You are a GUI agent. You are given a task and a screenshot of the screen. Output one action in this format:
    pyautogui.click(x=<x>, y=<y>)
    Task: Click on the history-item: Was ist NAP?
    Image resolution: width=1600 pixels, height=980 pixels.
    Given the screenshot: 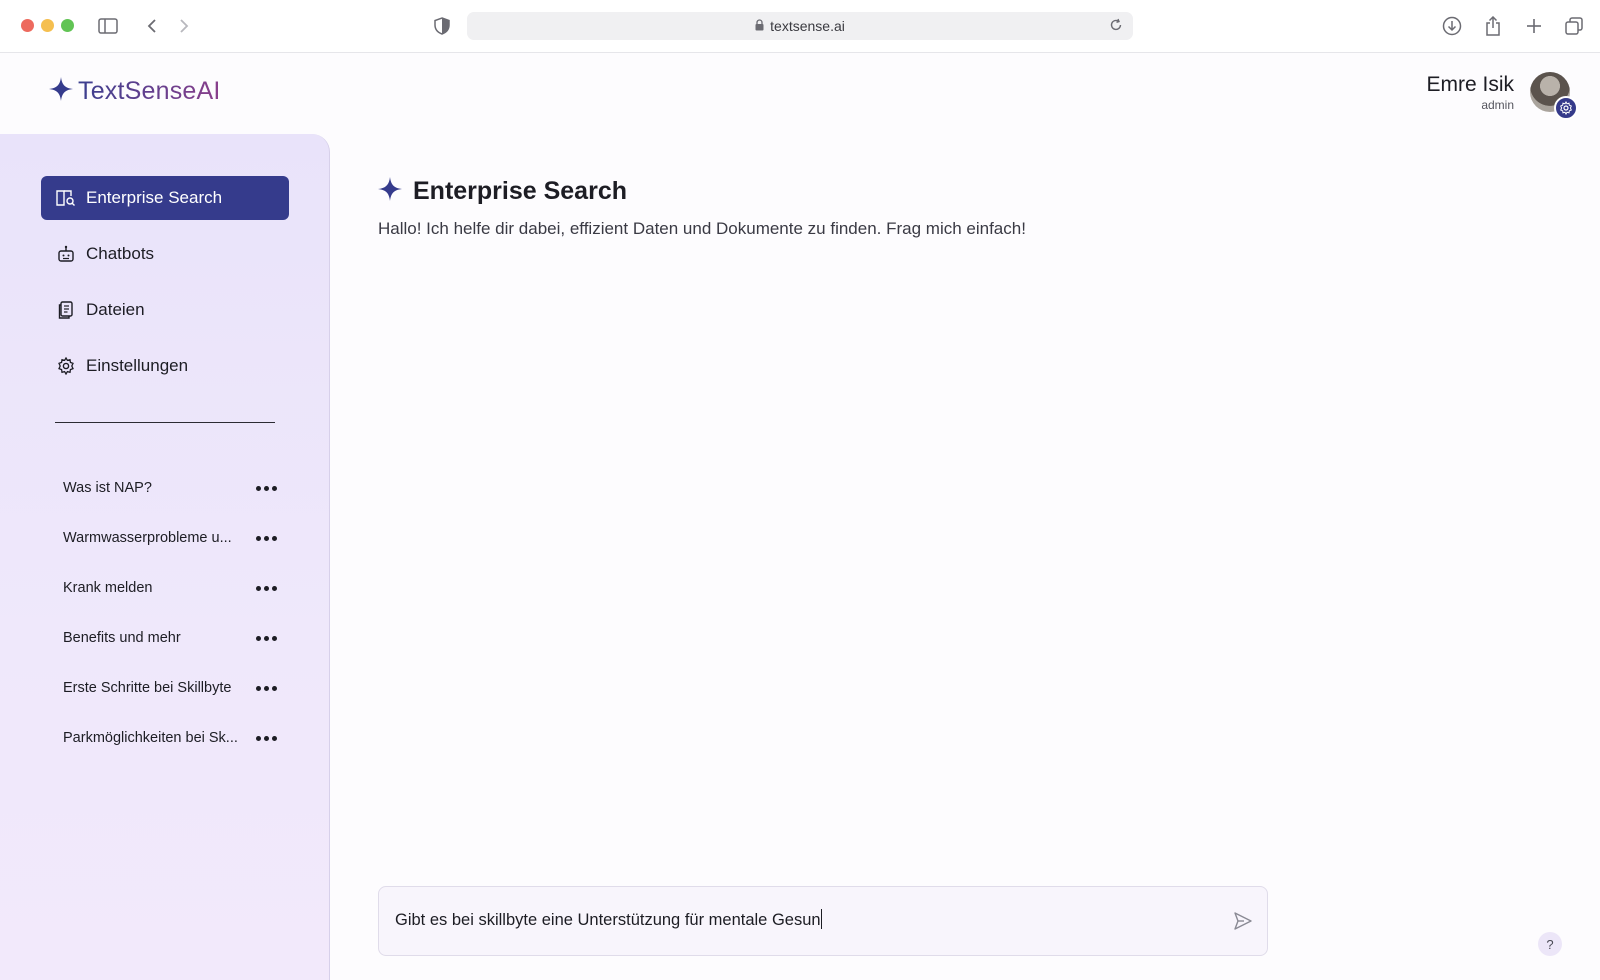 What is the action you would take?
    pyautogui.click(x=170, y=488)
    